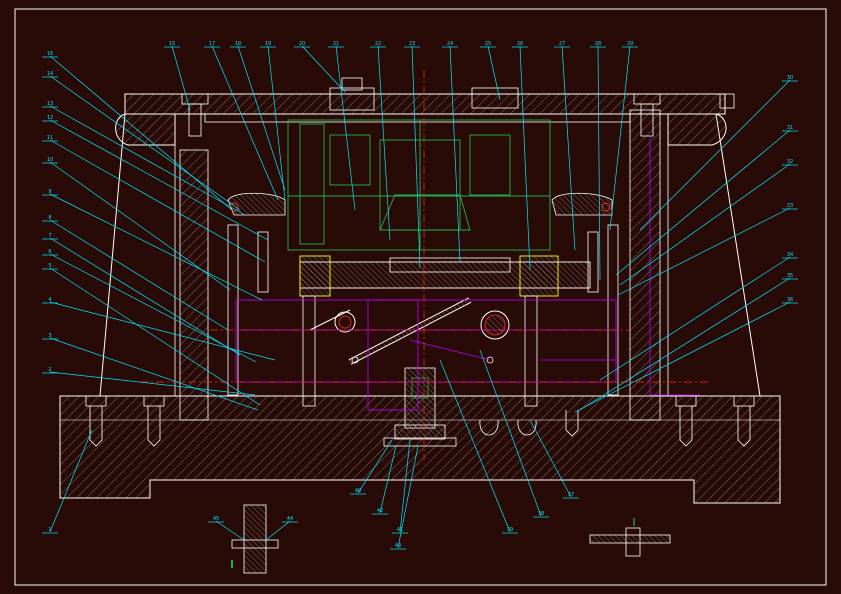 This screenshot has height=594, width=841. I want to click on callout-4: 4, so click(49, 300).